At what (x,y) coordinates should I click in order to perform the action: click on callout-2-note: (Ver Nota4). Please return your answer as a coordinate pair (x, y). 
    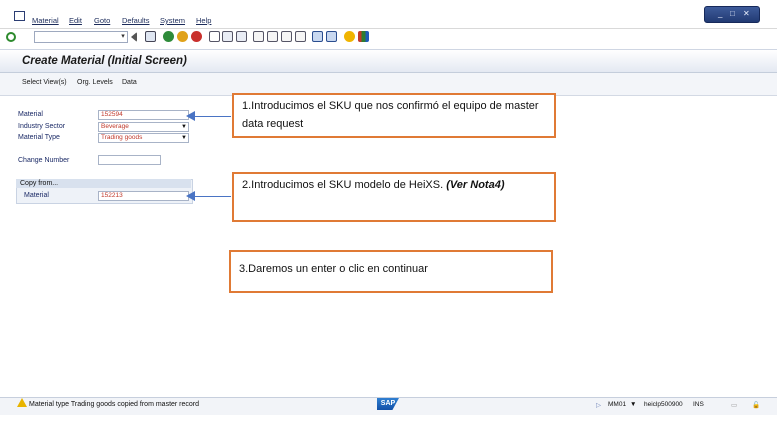
    Looking at the image, I should click on (475, 185).